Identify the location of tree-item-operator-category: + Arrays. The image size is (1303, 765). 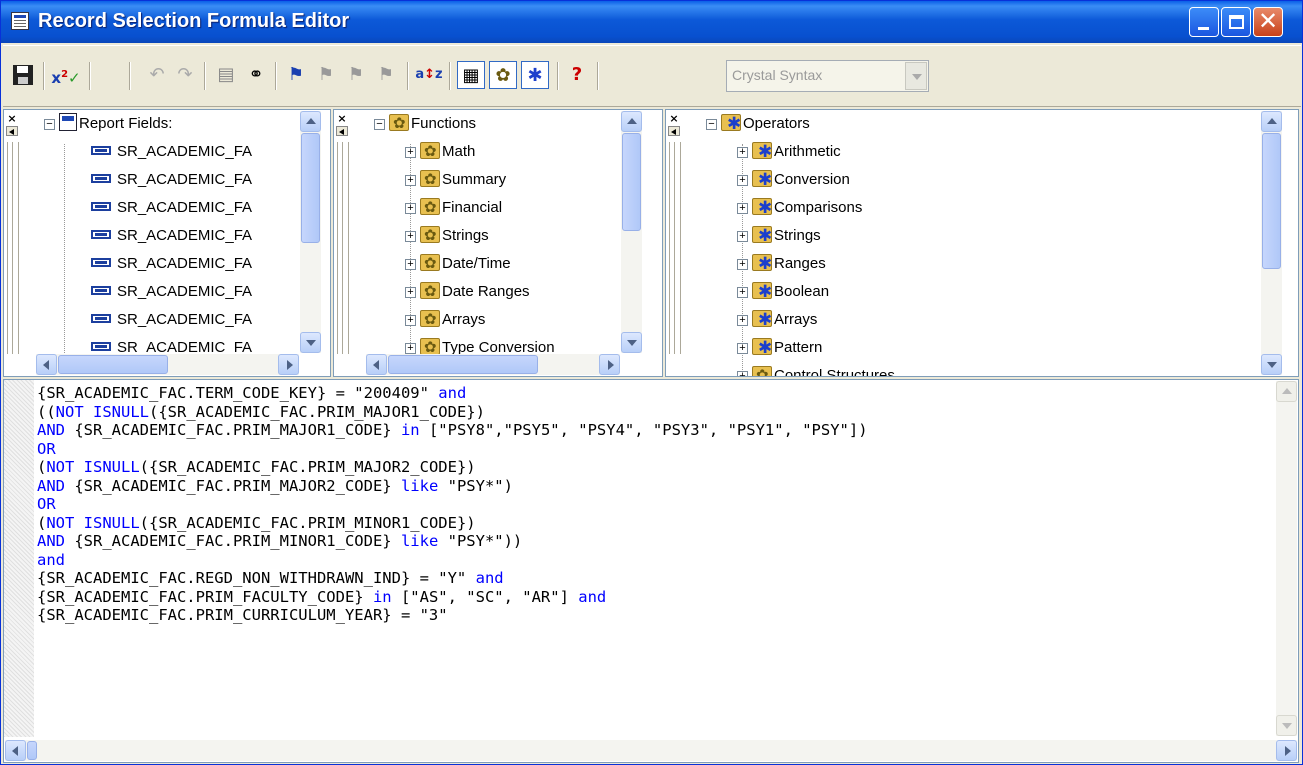
(777, 320).